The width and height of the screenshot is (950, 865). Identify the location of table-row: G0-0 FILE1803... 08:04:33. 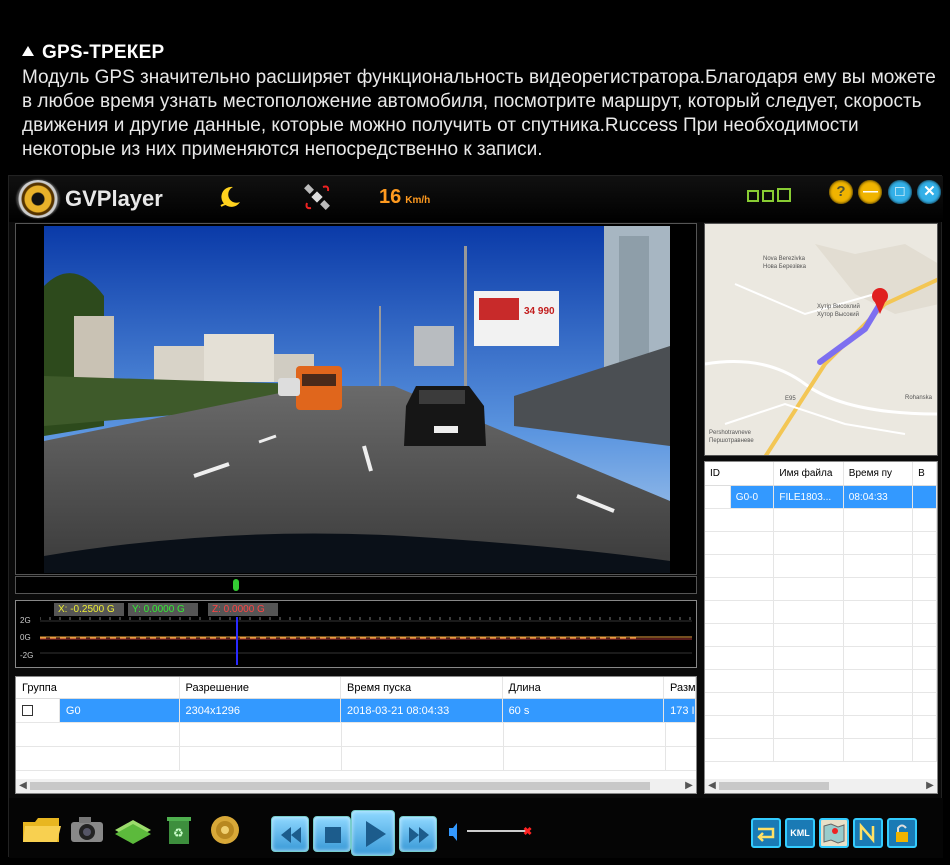
(821, 497).